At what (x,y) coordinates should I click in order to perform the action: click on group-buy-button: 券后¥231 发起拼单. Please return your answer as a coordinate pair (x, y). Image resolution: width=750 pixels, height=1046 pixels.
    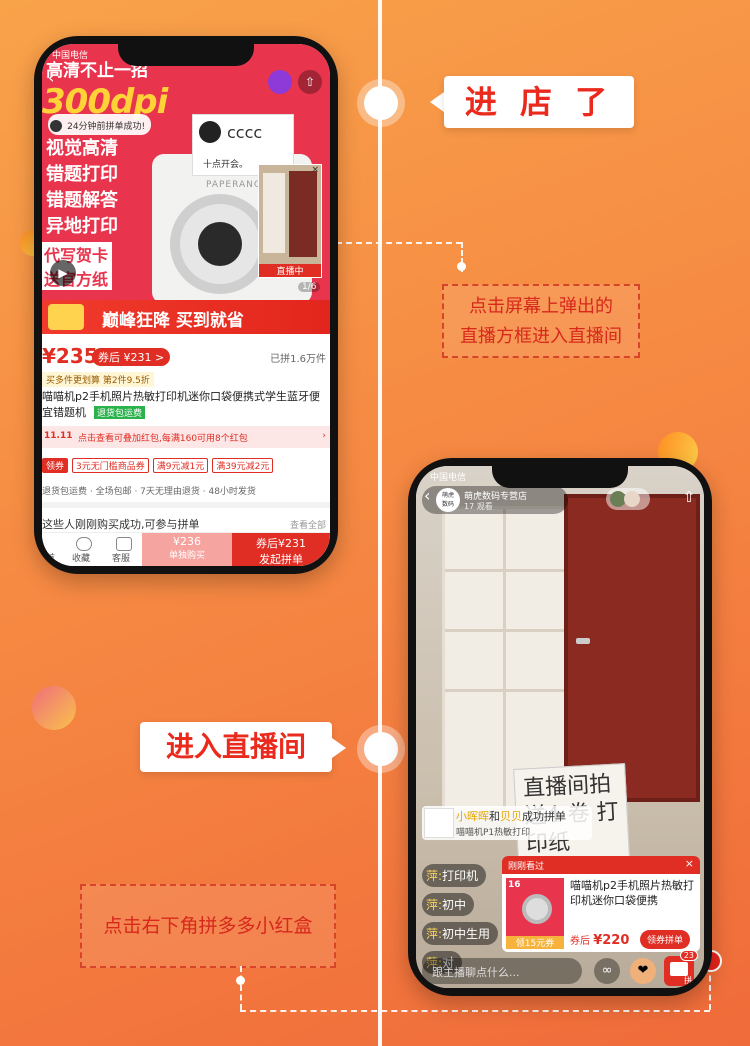
    Looking at the image, I should click on (281, 549).